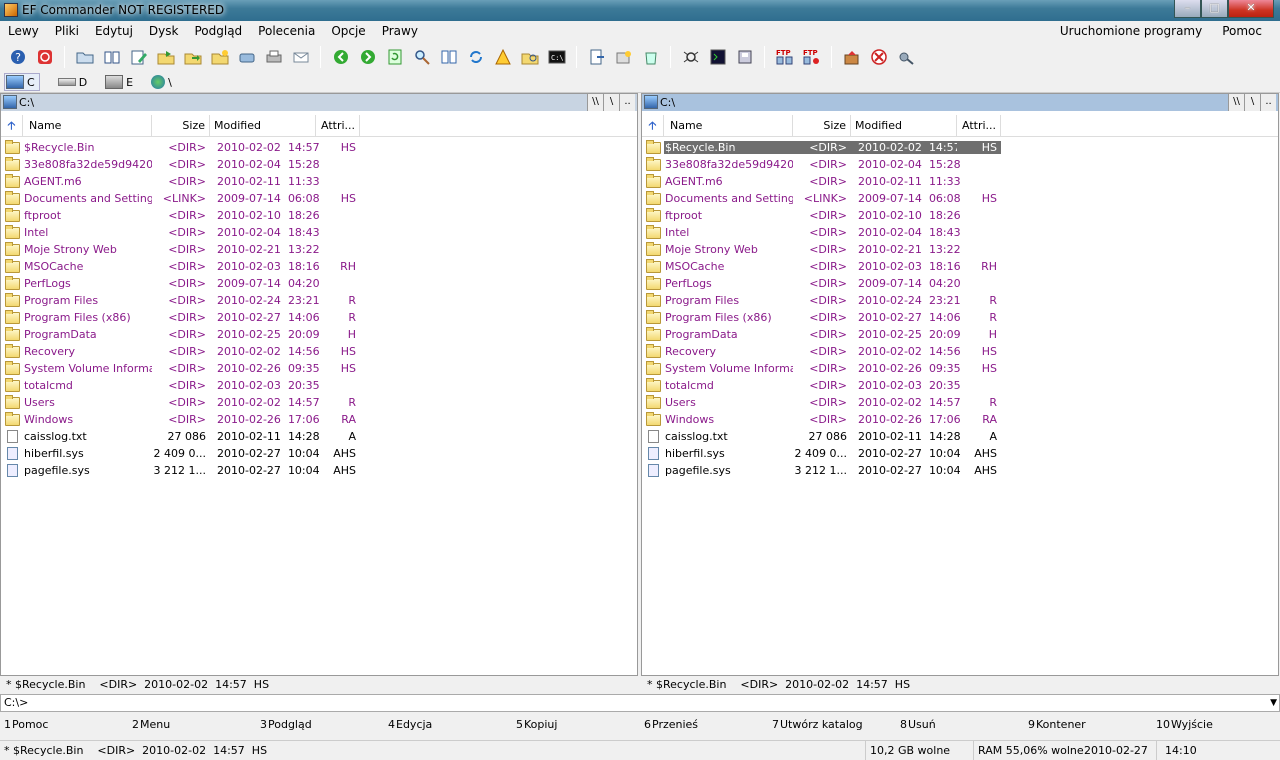  I want to click on console-icon: C:\, so click(557, 57).